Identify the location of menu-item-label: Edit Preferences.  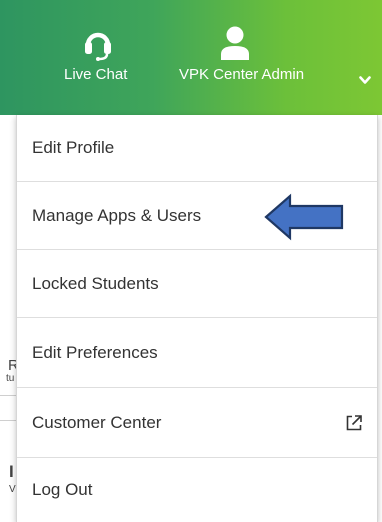
(95, 352).